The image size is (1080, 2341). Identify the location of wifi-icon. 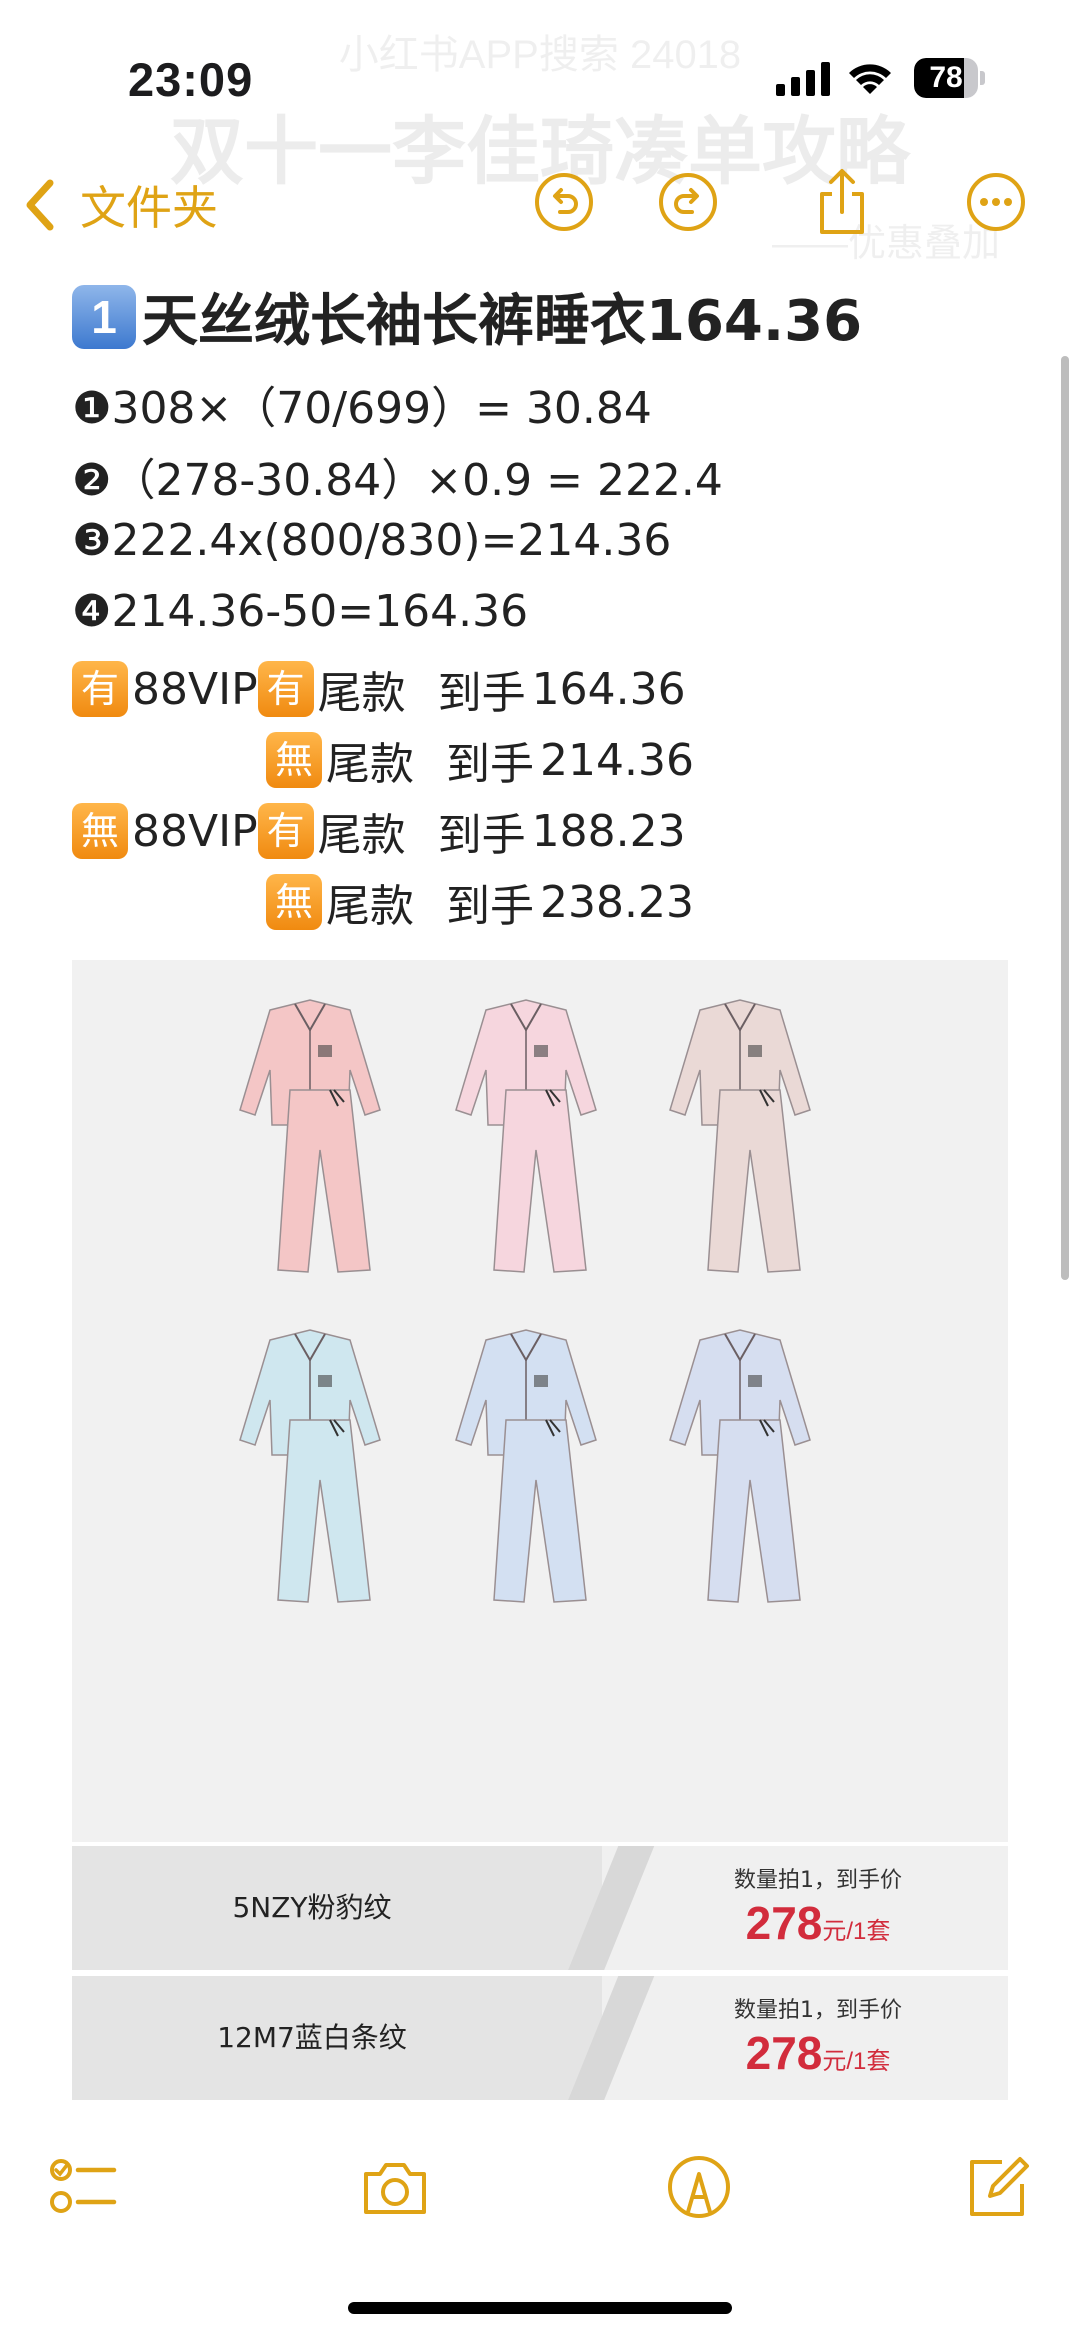
(870, 79).